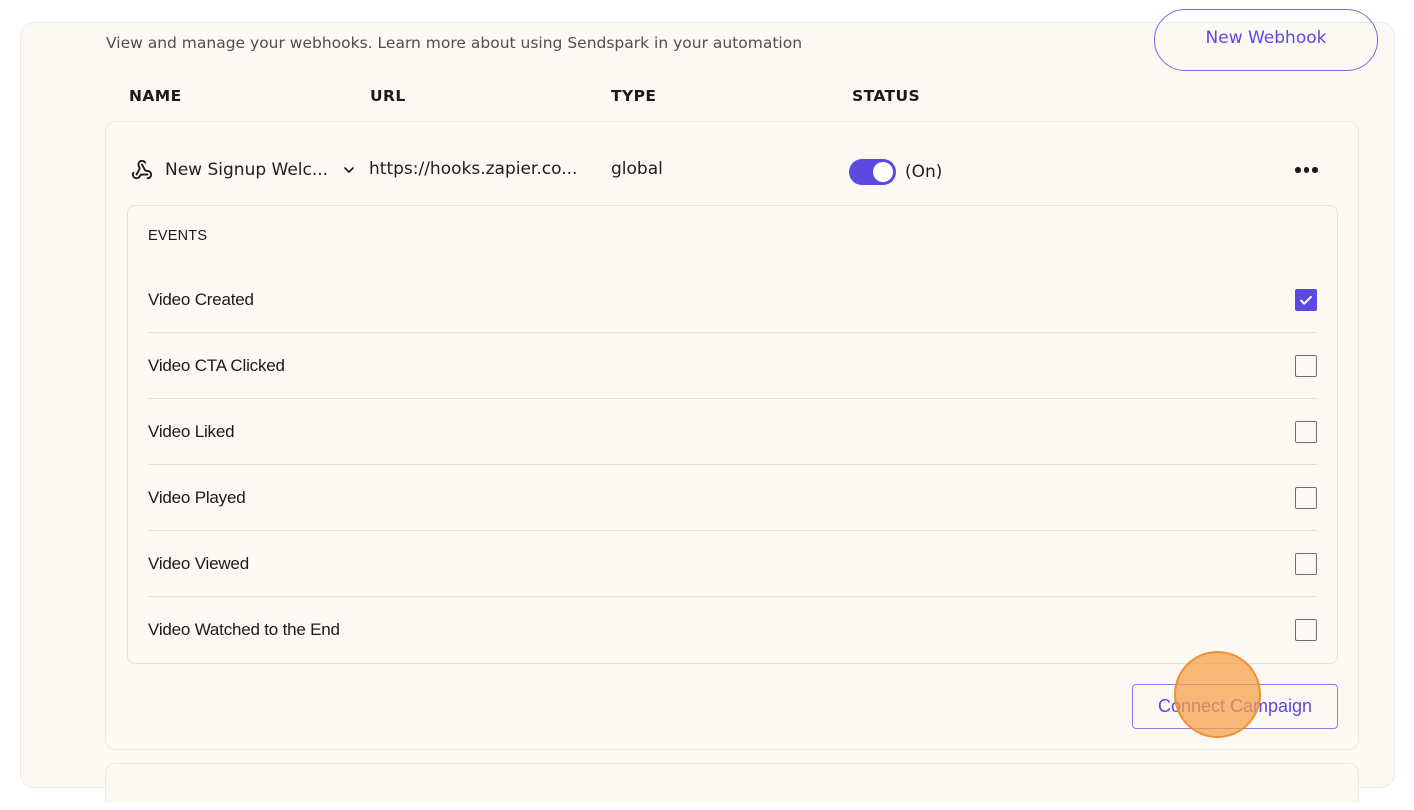  Describe the element at coordinates (1235, 706) in the screenshot. I see `connect-campaign-button: Connect Campaign` at that location.